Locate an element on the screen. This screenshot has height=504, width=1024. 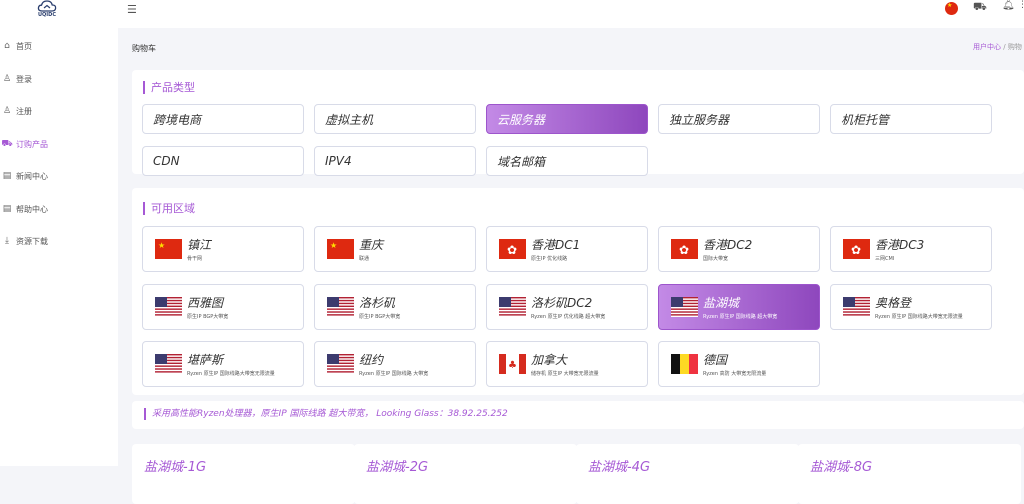
notification-bell-icon: 🔔︎ is located at coordinates (1008, 5).